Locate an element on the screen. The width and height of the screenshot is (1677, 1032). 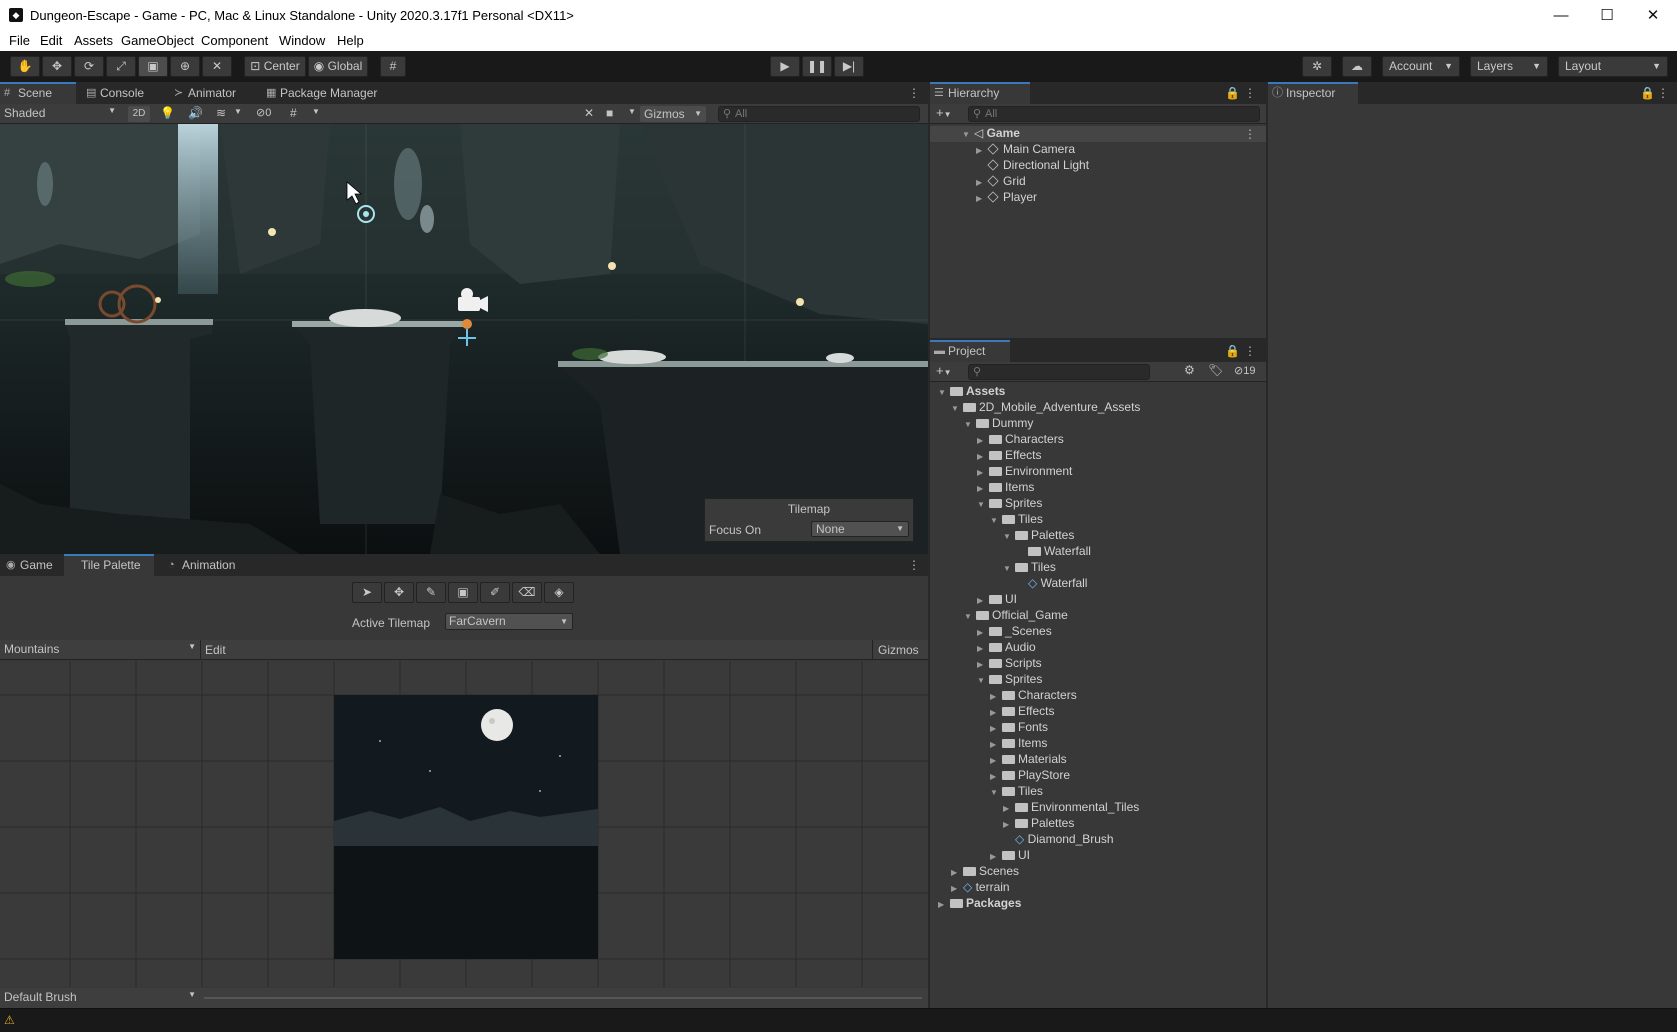
project-tree-item: ▶ _Scenes is located at coordinates (1014, 631).